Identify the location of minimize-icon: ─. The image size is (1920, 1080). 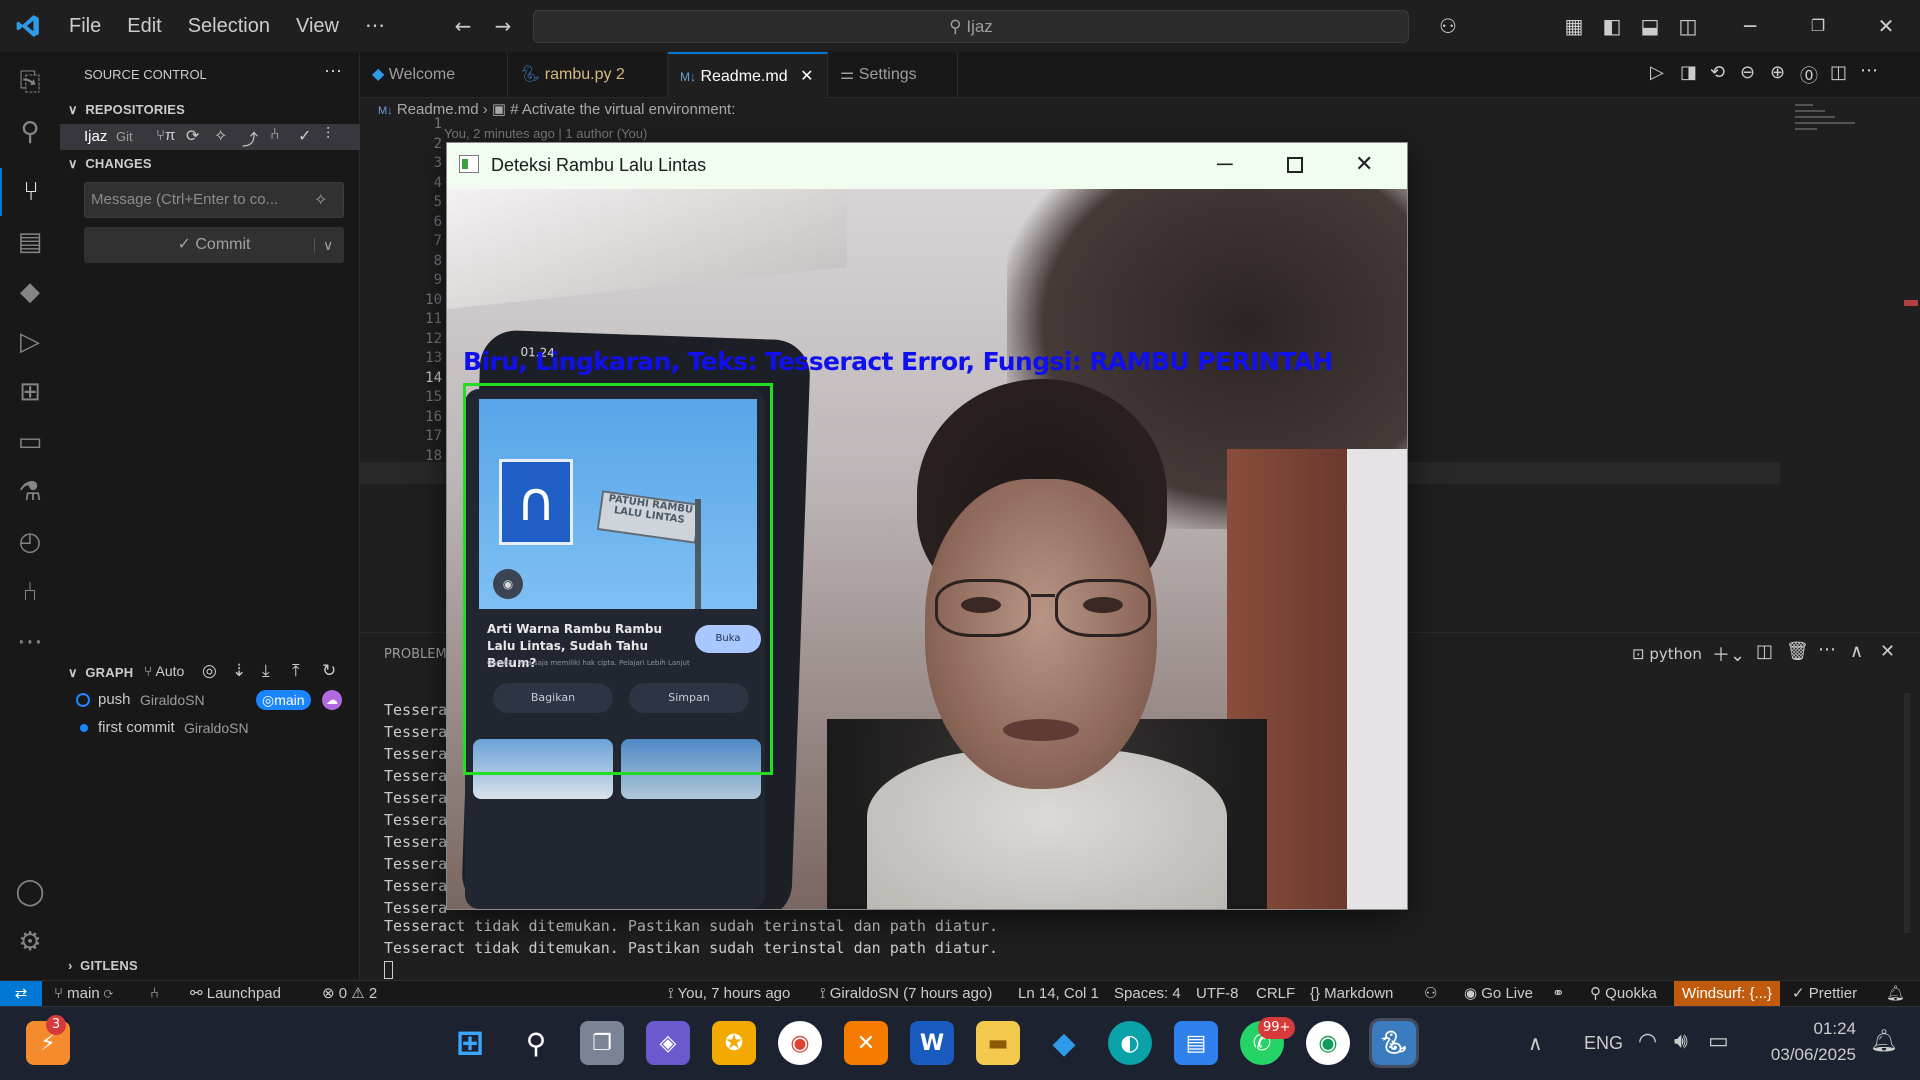
(1750, 26).